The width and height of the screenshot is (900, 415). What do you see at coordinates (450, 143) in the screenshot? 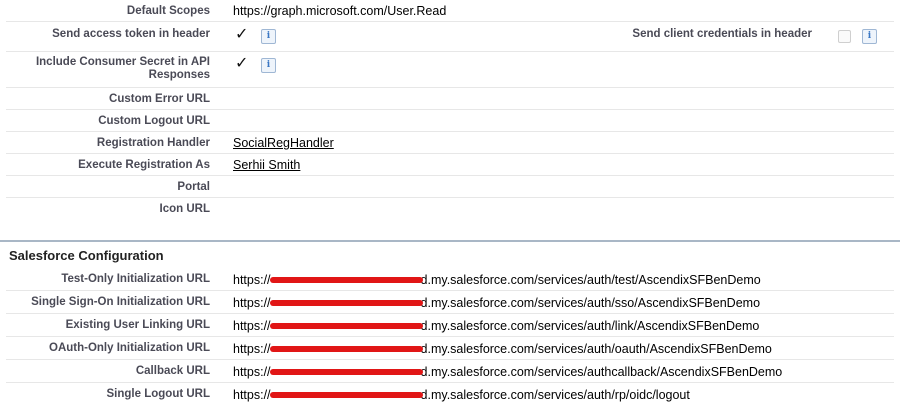
I see `row-registration-handler: Registration Handler SocialRegHandler` at bounding box center [450, 143].